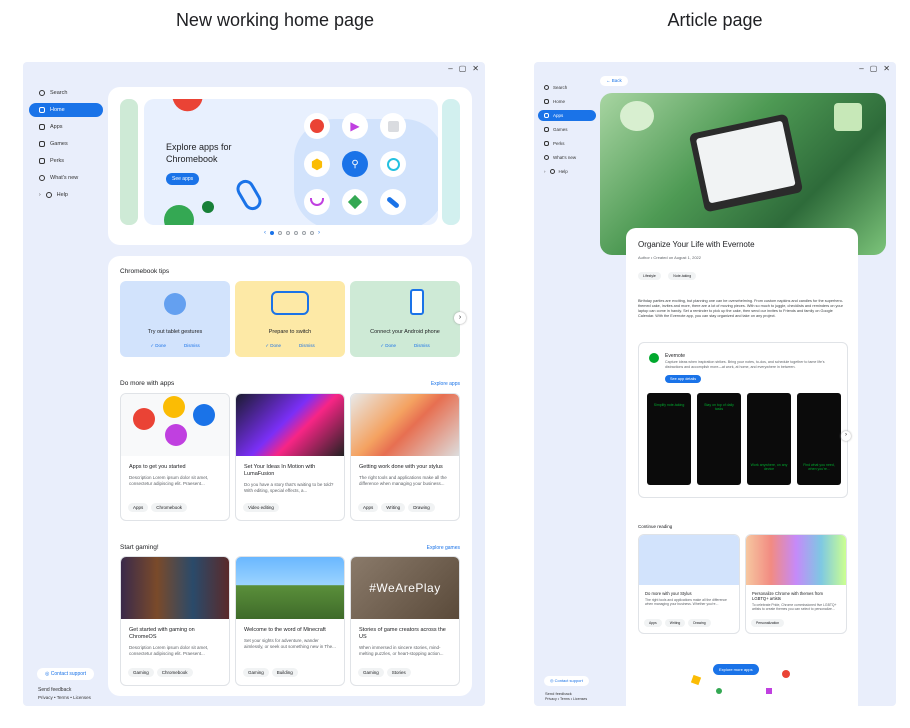 This screenshot has width=910, height=728. I want to click on chevron-right-icon: ›, so click(319, 233).